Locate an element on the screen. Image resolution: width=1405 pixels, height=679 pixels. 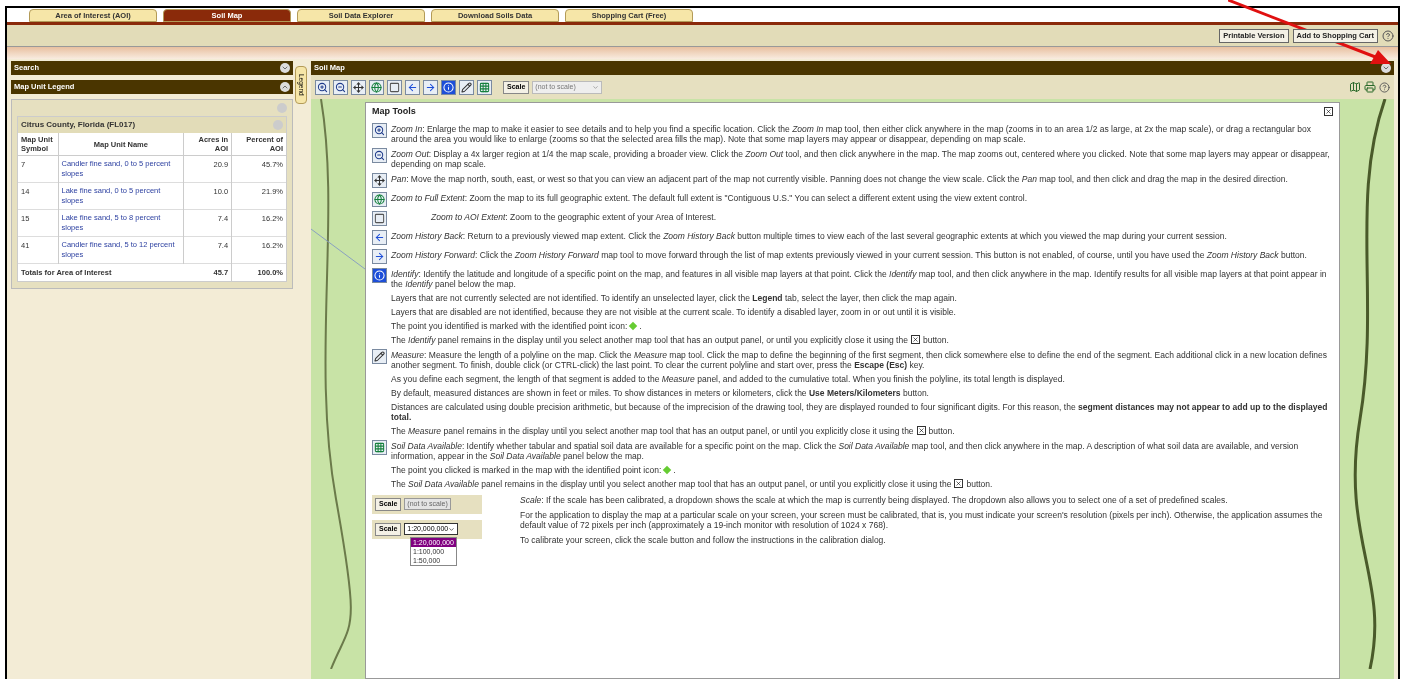
help-paragraph: For the application to display the map at a particular scale on your screen, your screen must be calibrated, that is, you must indicate your screen's resolution (pixels per inch). Otherwise, the application assumes the default value of 72 pixels per inch (approximately a 19-inch monitor with resolution of 1024 x 768). is located at coordinates (922, 519).